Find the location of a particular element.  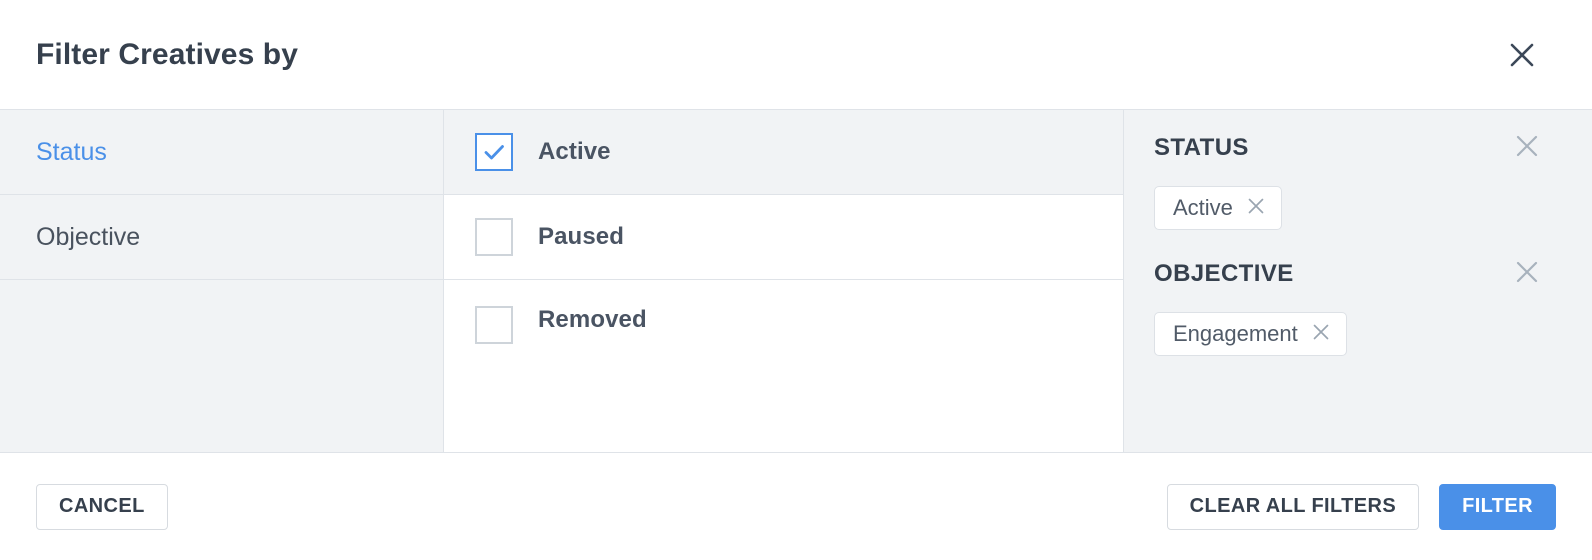

applied-group-title: STATUS is located at coordinates (1201, 147).